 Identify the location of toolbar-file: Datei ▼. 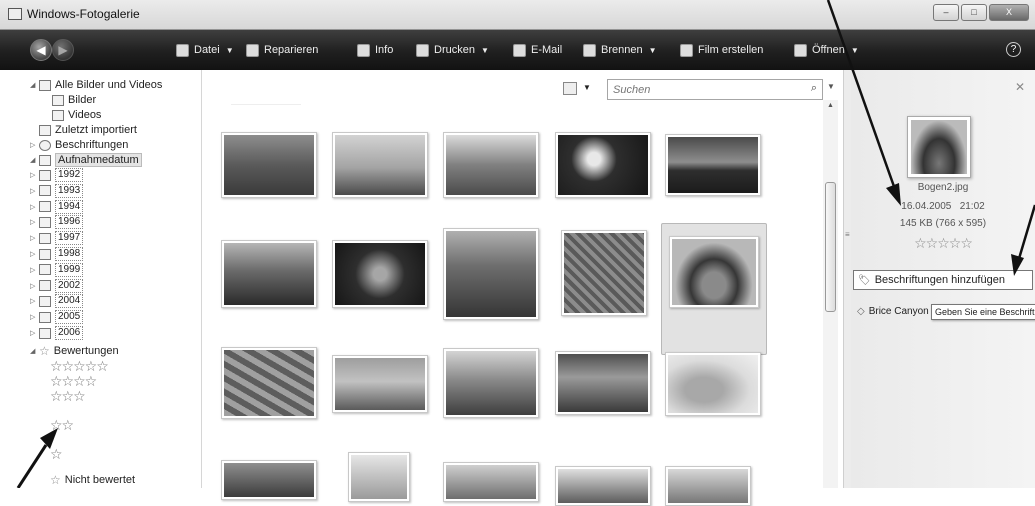
(205, 50).